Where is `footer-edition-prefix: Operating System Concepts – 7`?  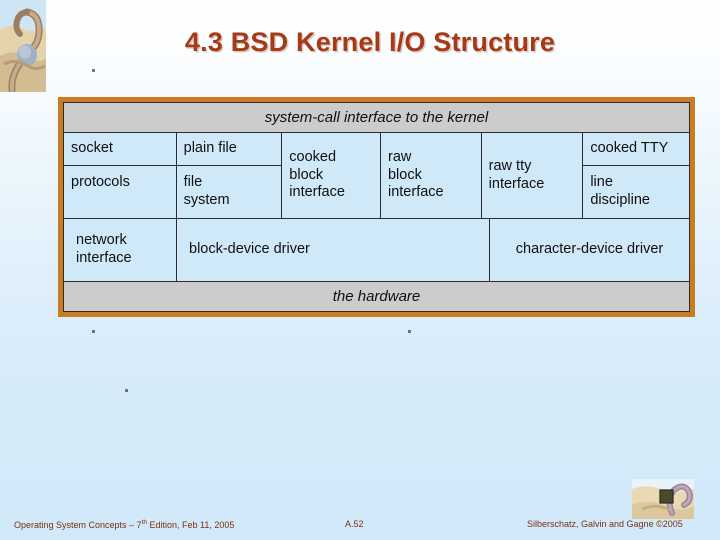 footer-edition-prefix: Operating System Concepts – 7 is located at coordinates (78, 525).